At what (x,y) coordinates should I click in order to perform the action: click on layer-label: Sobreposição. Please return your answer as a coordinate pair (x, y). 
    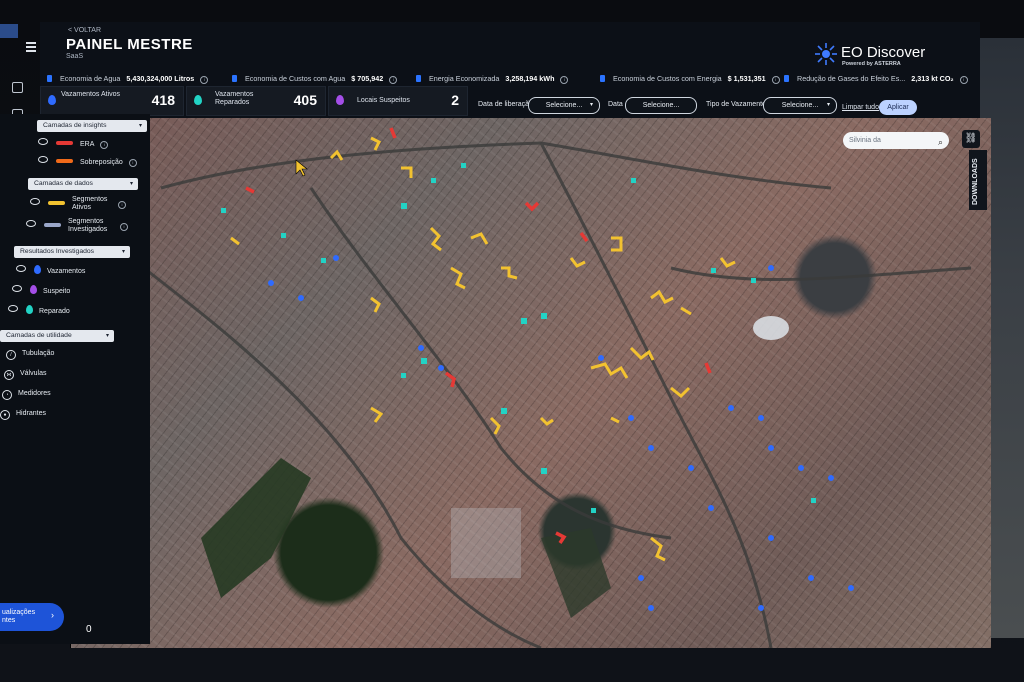
    Looking at the image, I should click on (101, 162).